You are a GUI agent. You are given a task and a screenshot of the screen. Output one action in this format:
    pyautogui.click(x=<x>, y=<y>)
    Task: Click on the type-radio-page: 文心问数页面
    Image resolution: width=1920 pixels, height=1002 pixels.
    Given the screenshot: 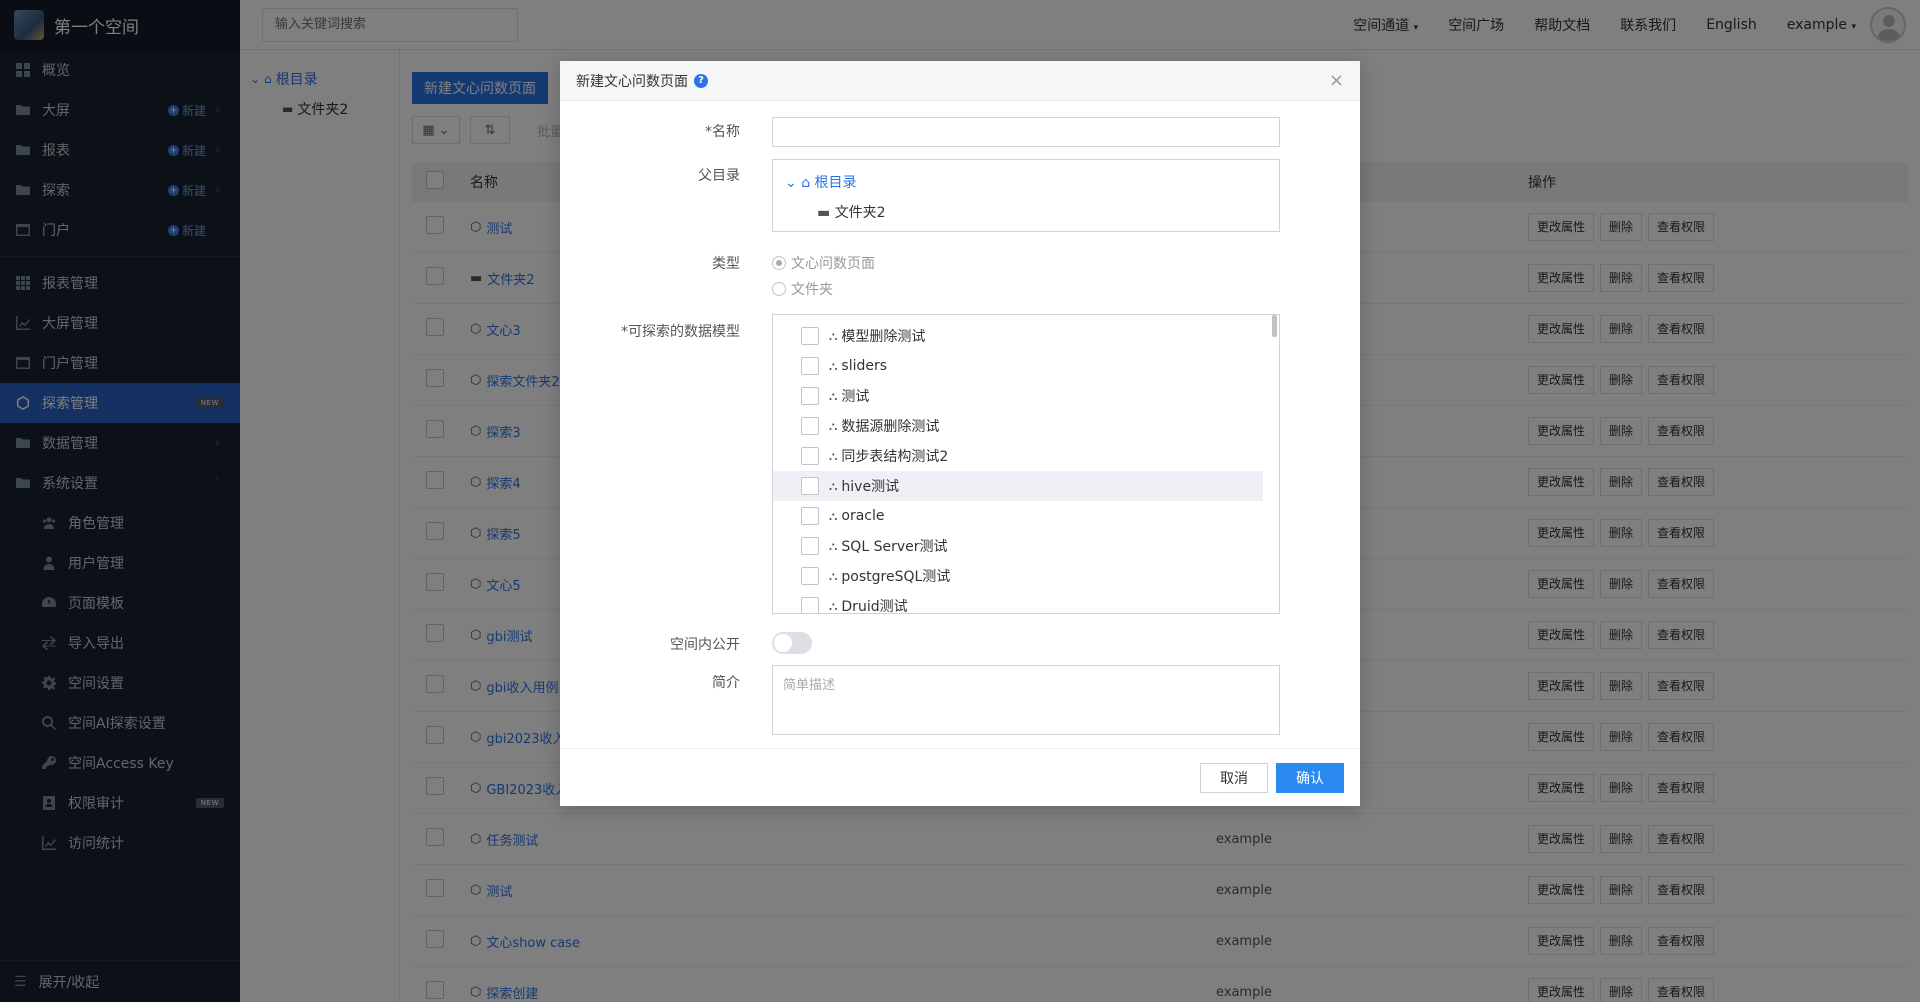 What is the action you would take?
    pyautogui.click(x=823, y=263)
    